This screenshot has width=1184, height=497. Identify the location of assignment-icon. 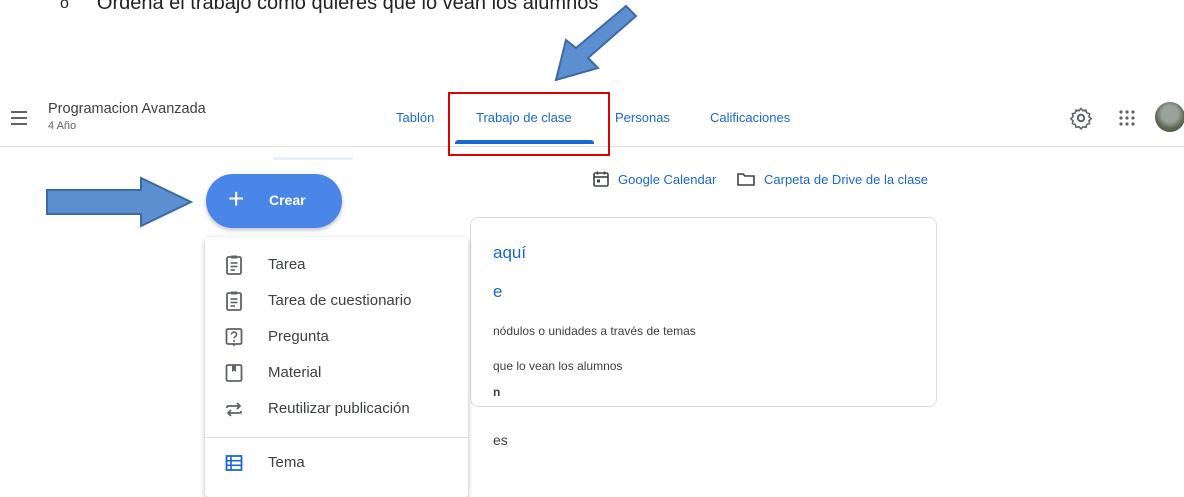
(234, 265).